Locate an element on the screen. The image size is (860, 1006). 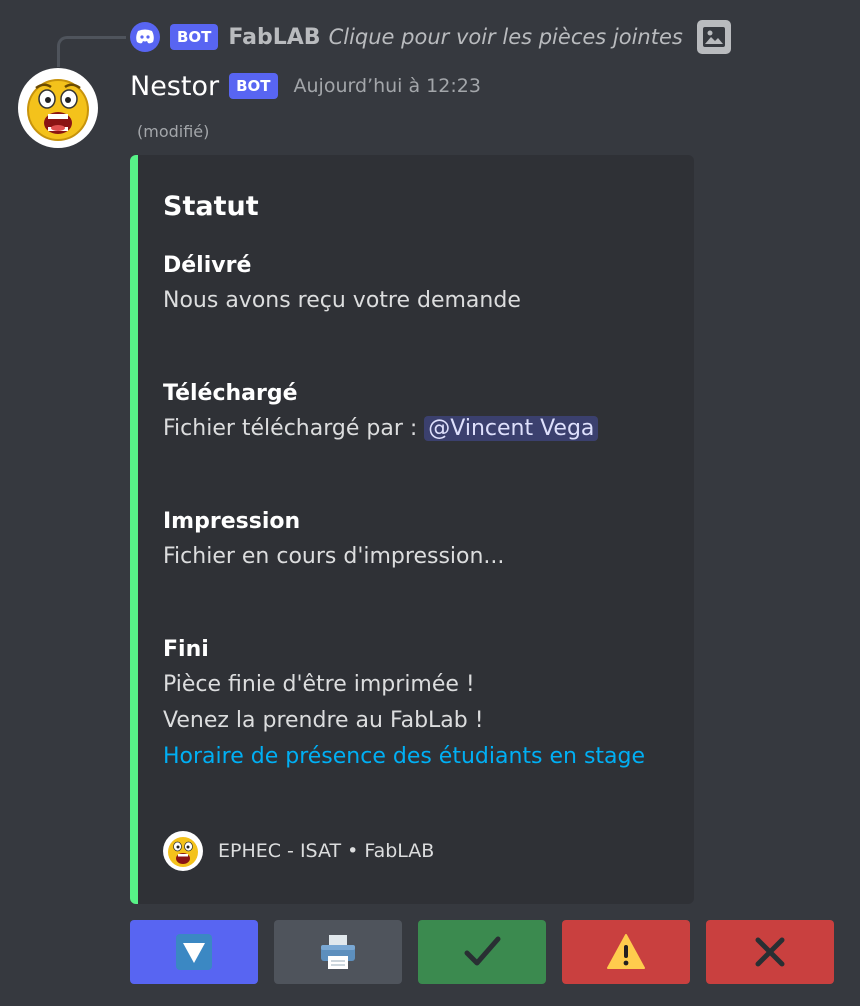
message-timestamp: Aujourd’hui à 12:23 is located at coordinates (387, 86).